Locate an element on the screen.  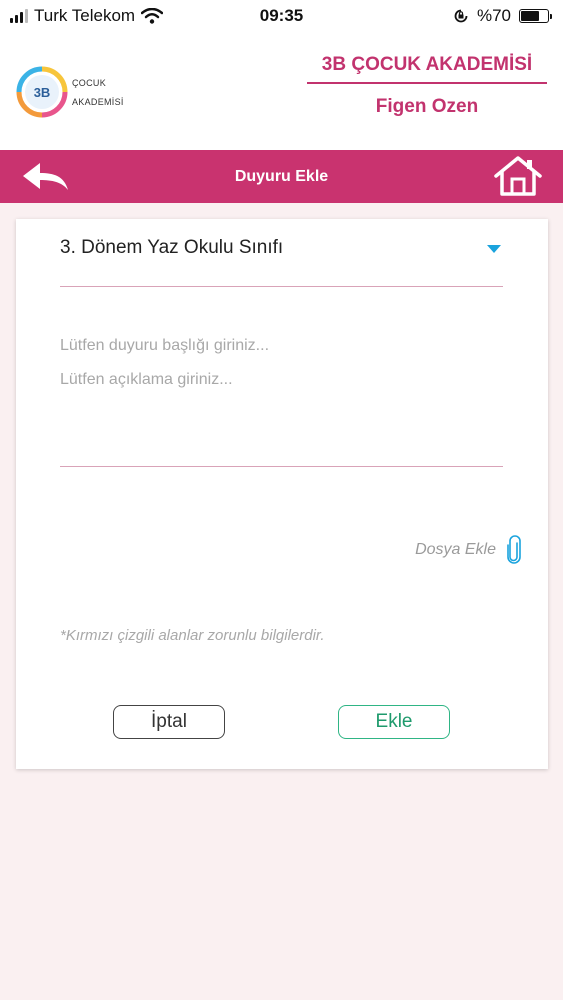
nav-bar: Duyuru Ekle is located at coordinates (281, 176).